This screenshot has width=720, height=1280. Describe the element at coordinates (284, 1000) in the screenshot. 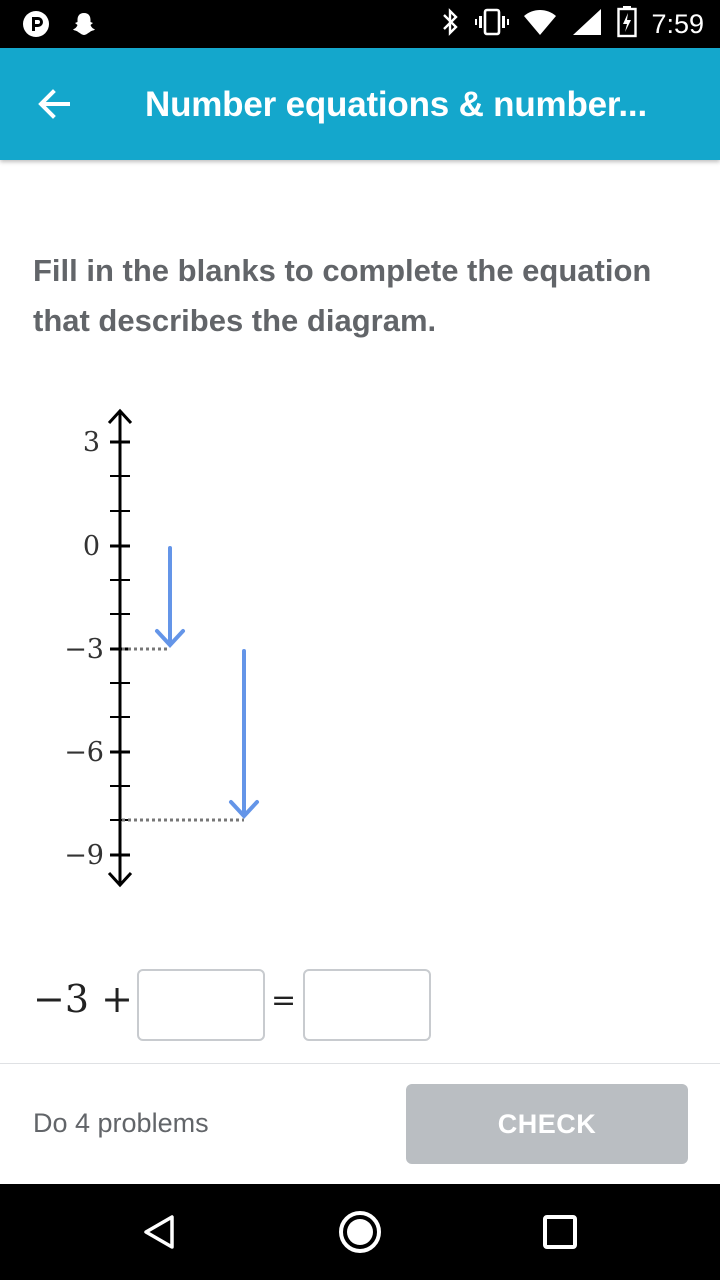

I see `equals-sign: =` at that location.